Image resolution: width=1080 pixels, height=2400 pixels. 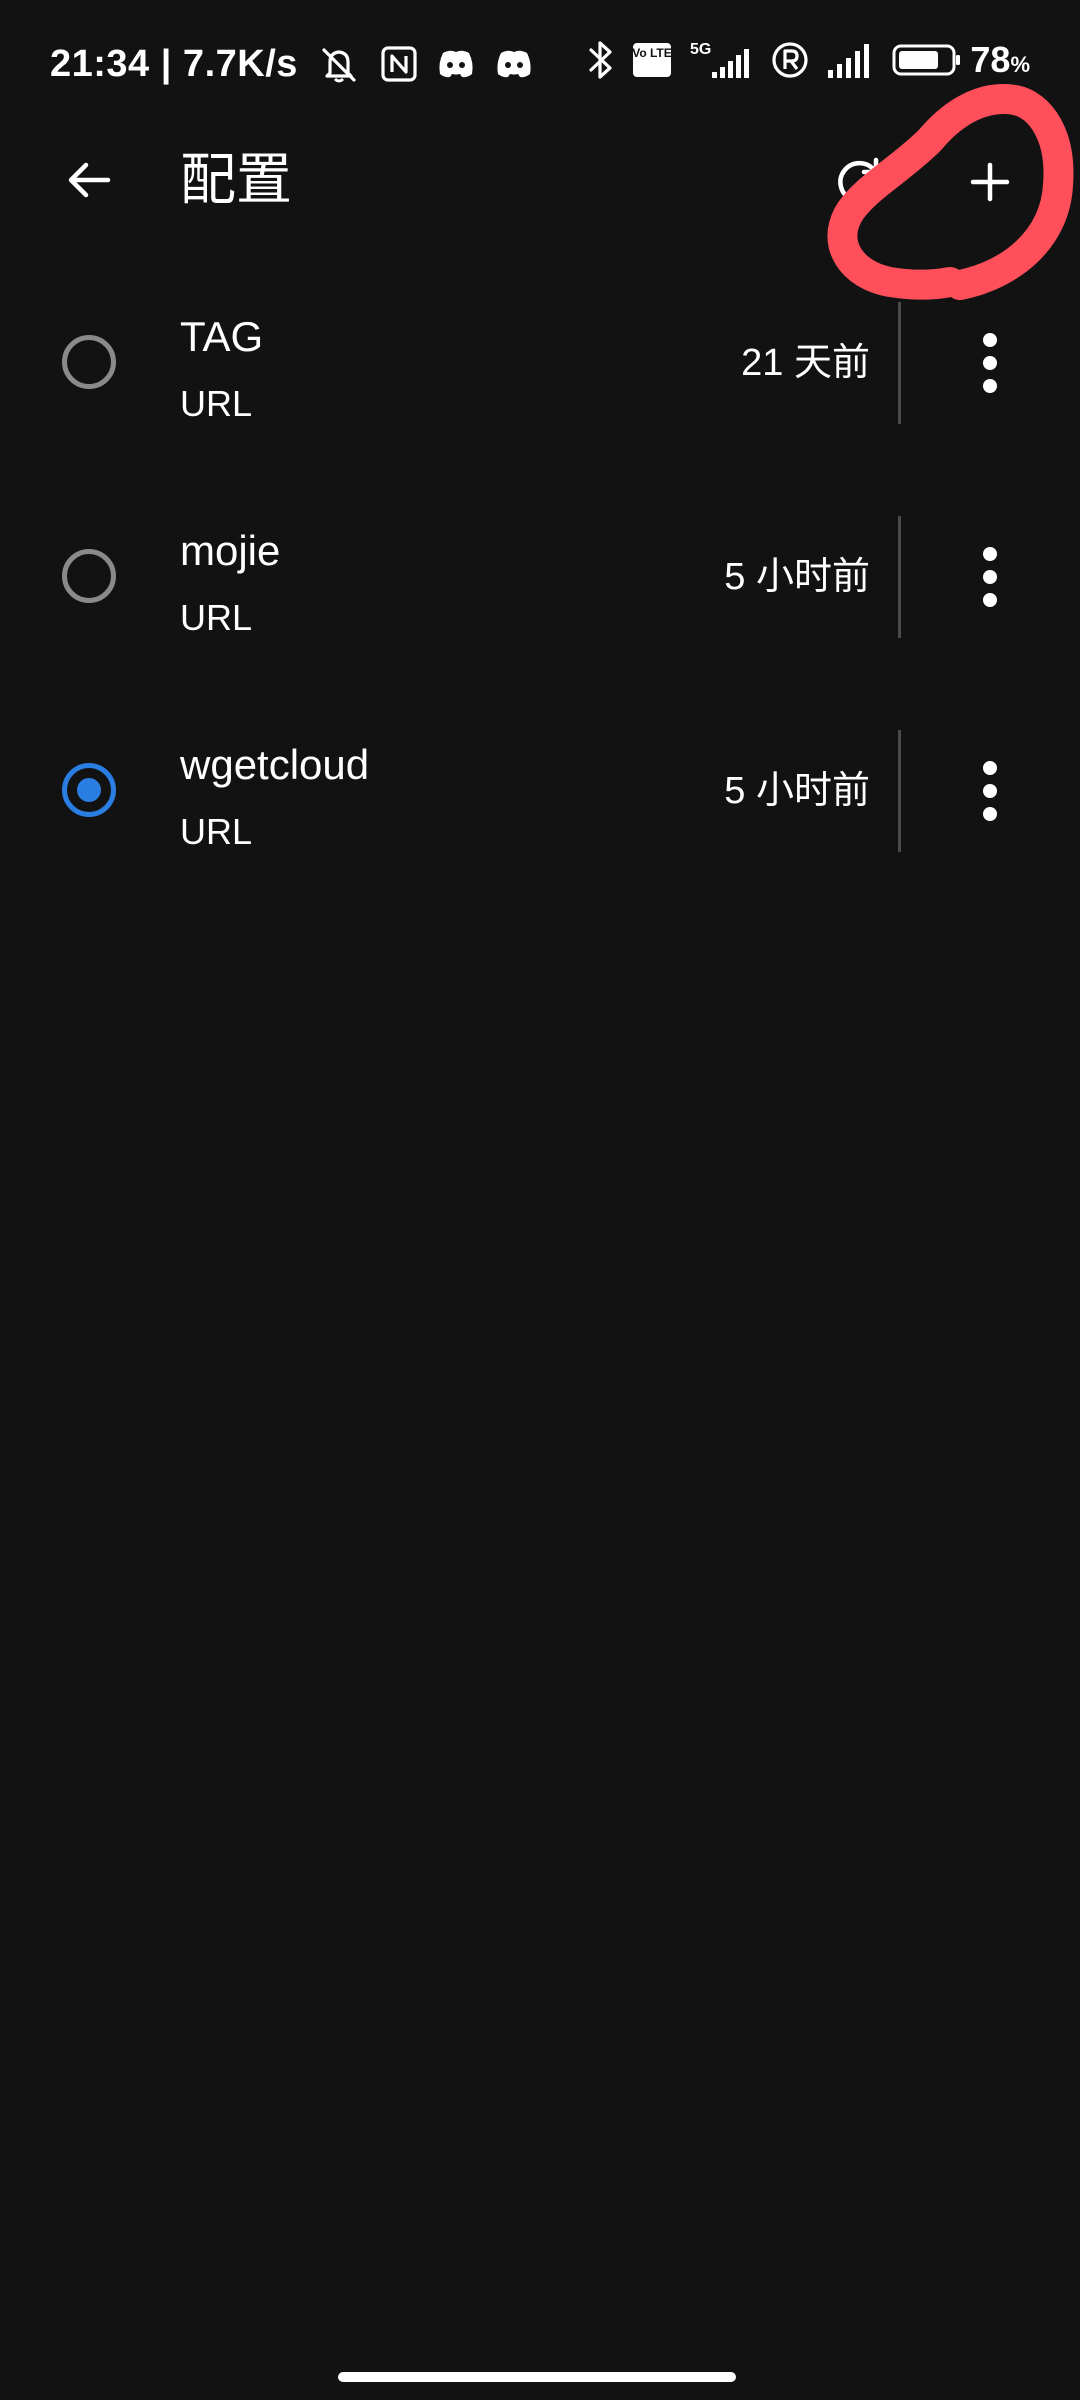 I want to click on refresh-button, so click(x=860, y=182).